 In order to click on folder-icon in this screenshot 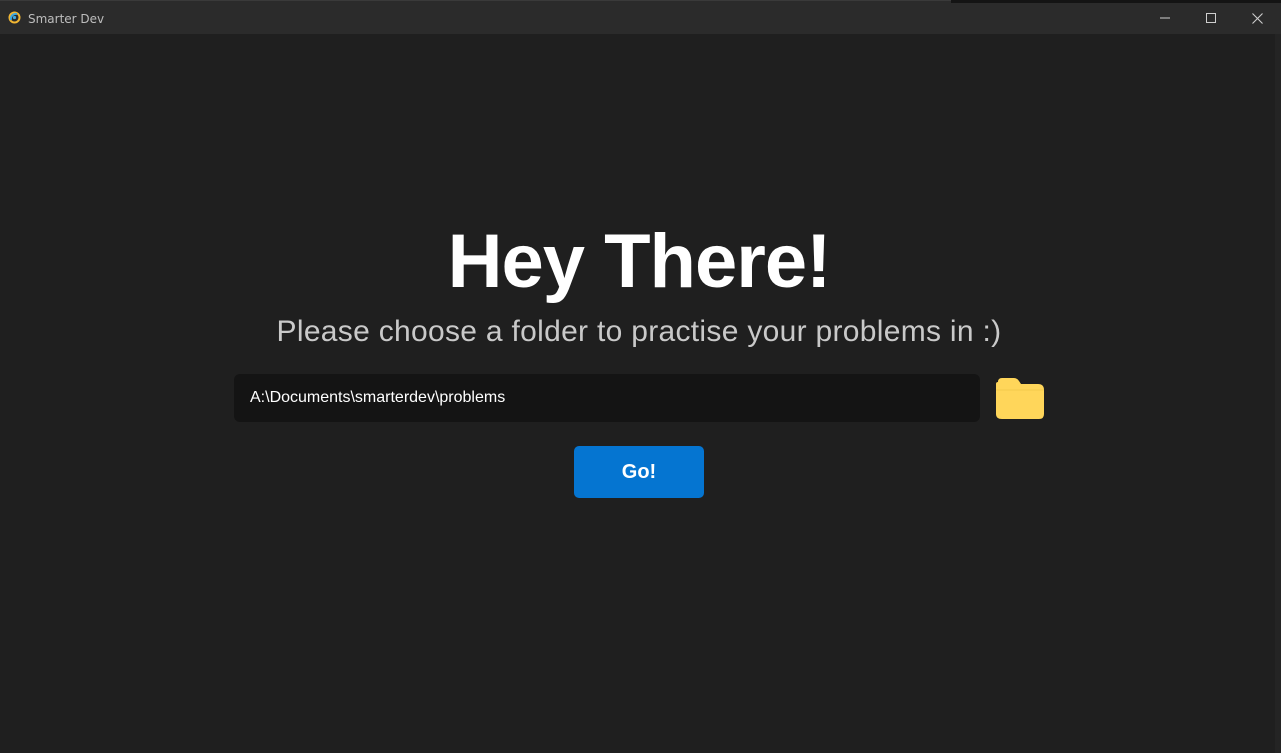, I will do `click(1020, 398)`.